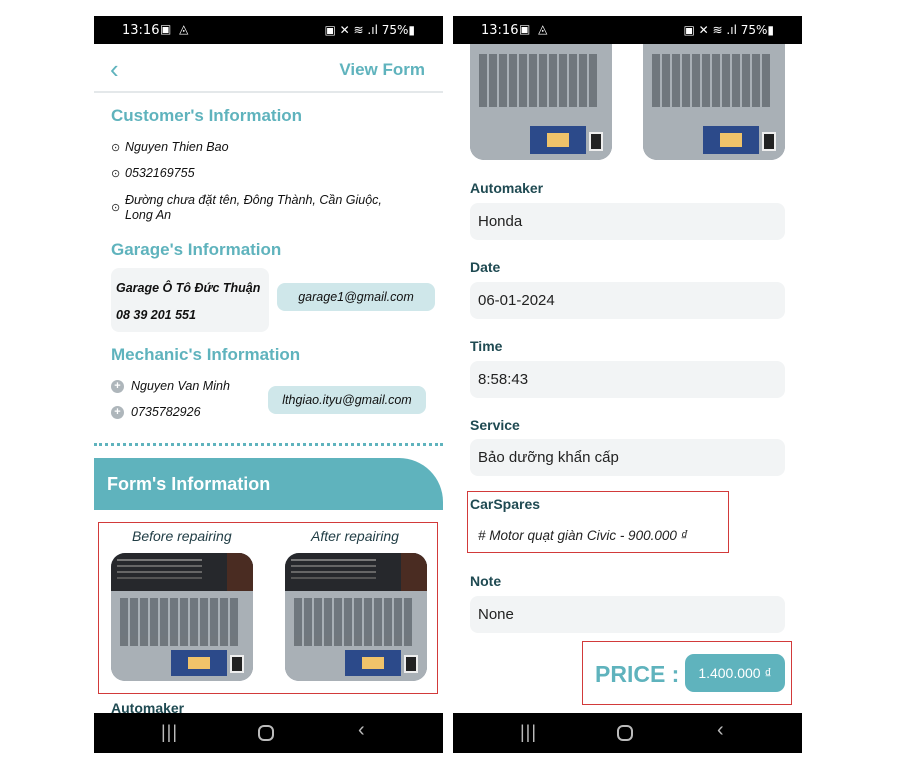 This screenshot has width=902, height=772. I want to click on time-label: Time, so click(486, 346).